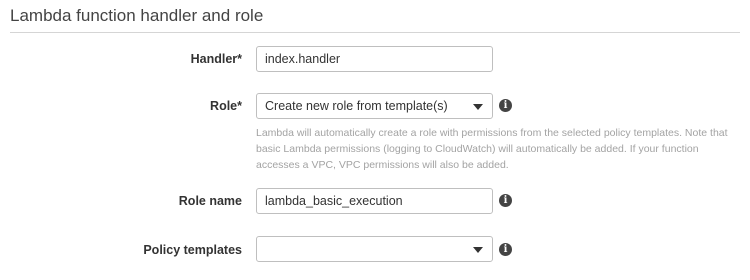 The width and height of the screenshot is (750, 280). I want to click on role-name-input, so click(374, 201).